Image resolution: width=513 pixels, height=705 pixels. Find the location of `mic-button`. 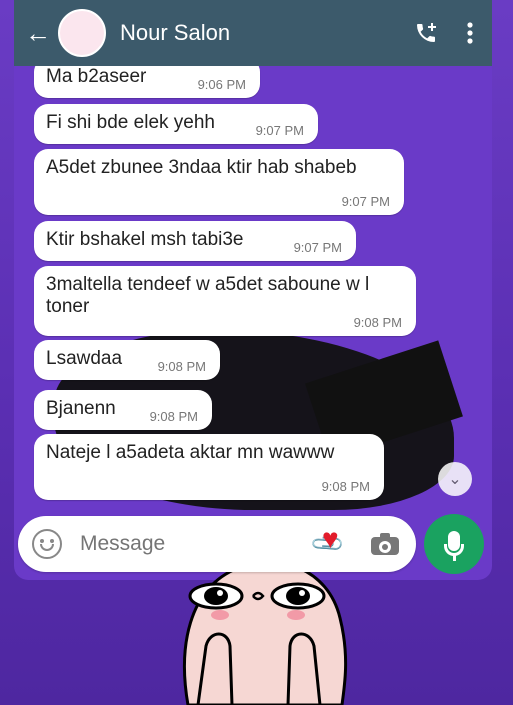

mic-button is located at coordinates (454, 544).